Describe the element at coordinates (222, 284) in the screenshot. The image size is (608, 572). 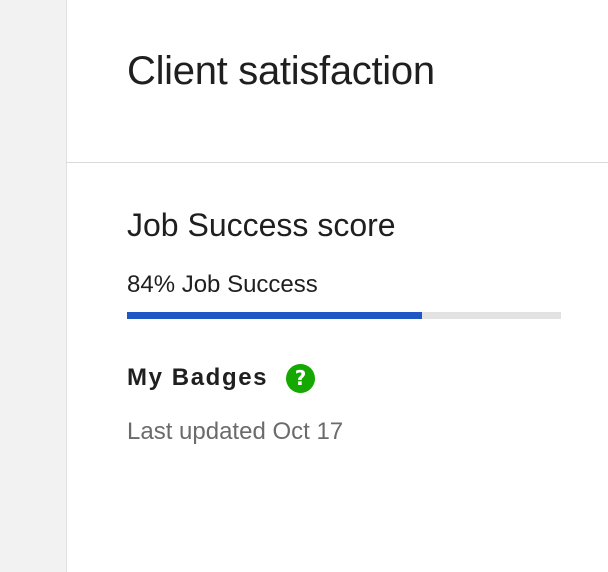
I see `job-success-score-label: 84% Job Success` at that location.